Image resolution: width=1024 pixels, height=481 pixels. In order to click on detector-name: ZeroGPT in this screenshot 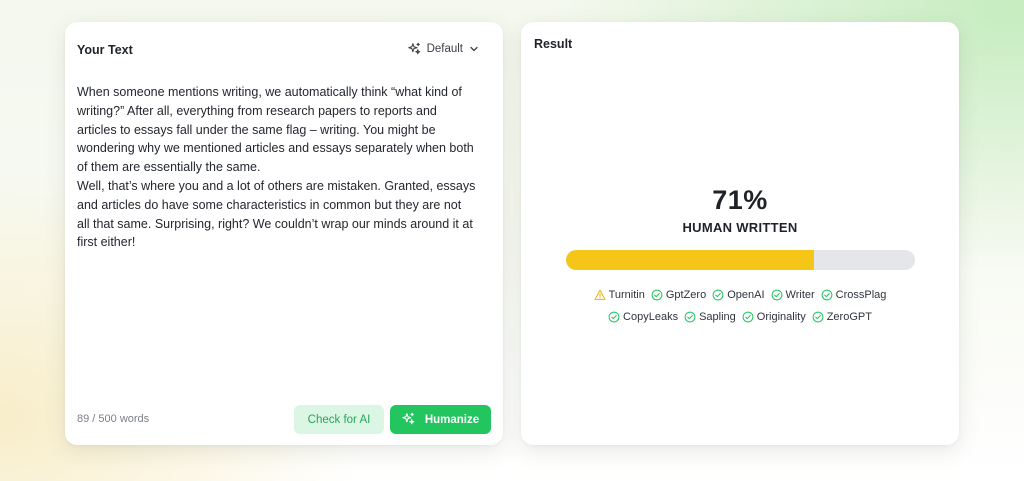, I will do `click(849, 317)`.